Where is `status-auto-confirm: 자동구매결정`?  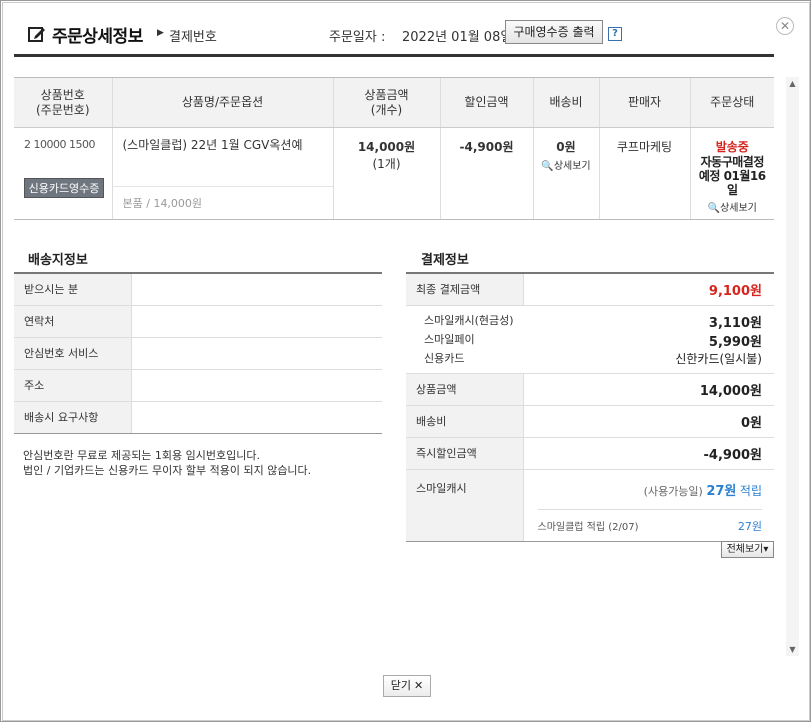 status-auto-confirm: 자동구매결정 is located at coordinates (732, 162).